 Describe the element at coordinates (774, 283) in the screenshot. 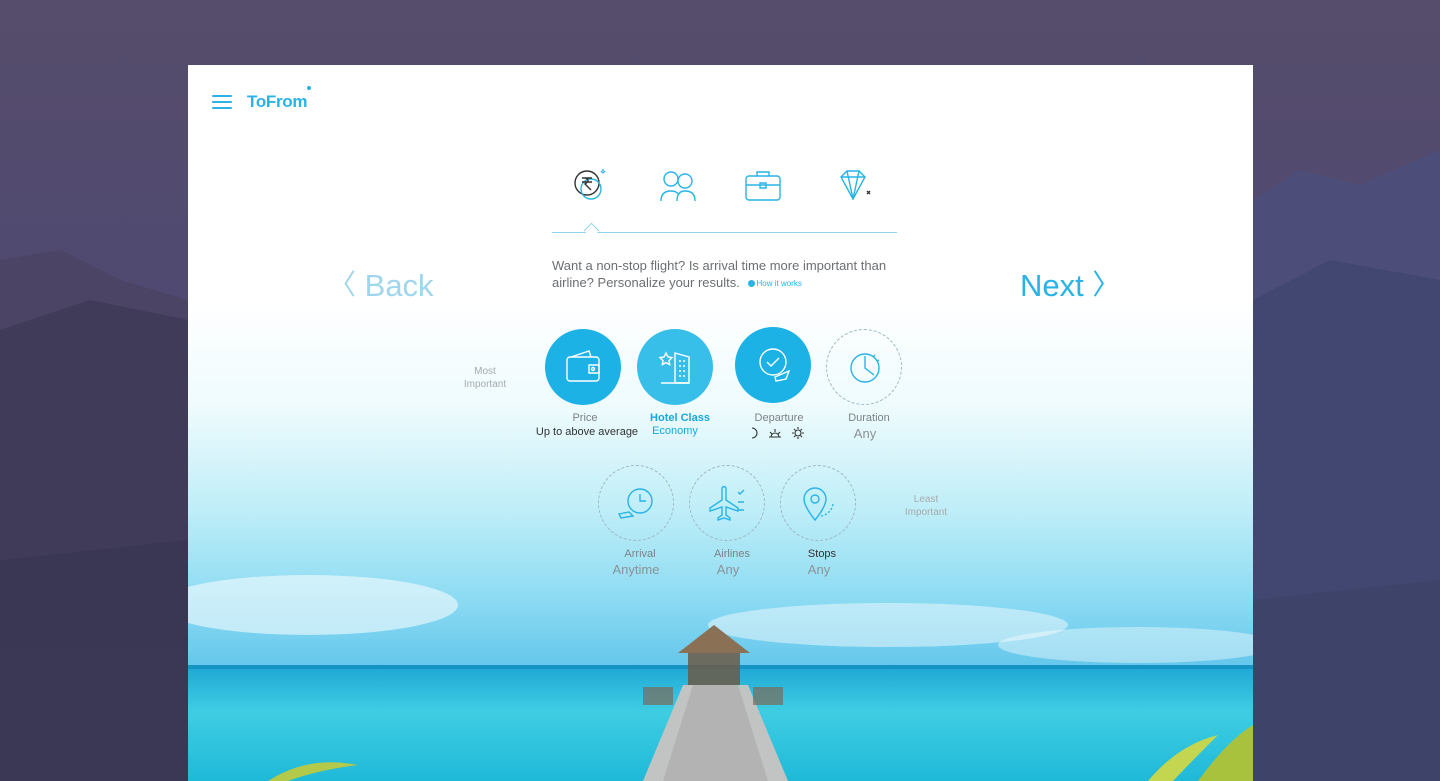

I see `how-it-works-link: How it works` at that location.